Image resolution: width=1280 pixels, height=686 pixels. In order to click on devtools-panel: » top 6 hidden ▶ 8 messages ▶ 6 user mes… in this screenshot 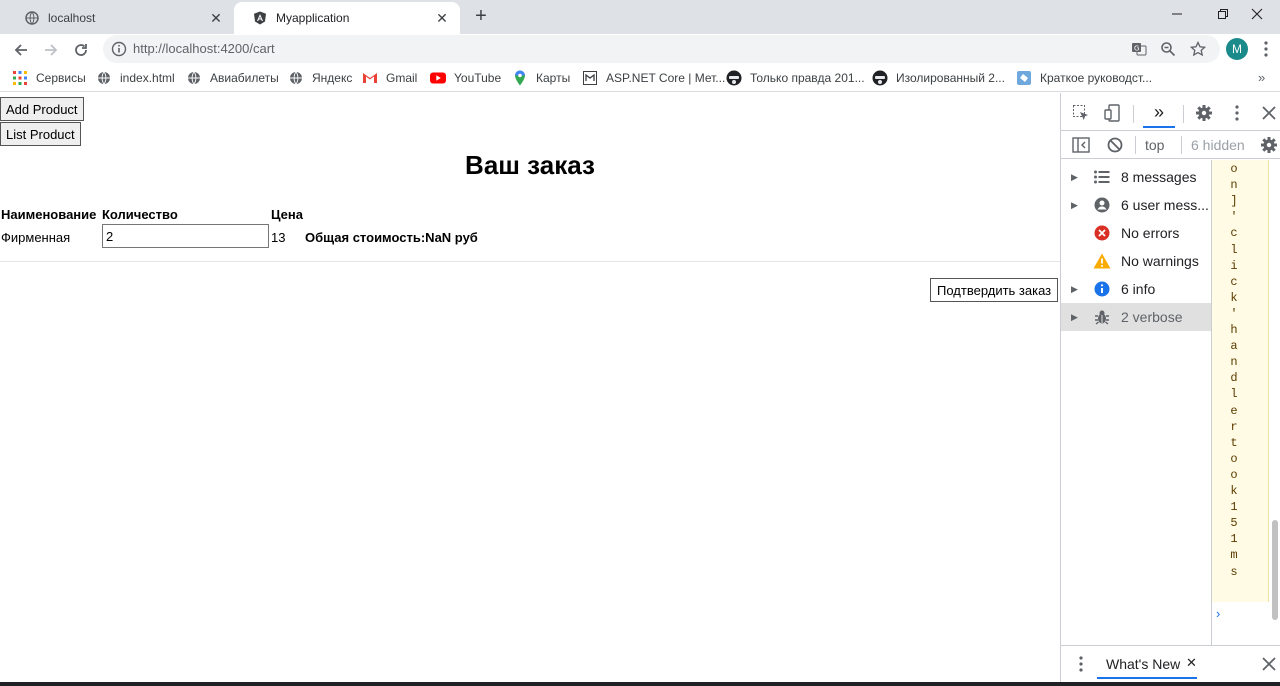, I will do `click(1170, 389)`.